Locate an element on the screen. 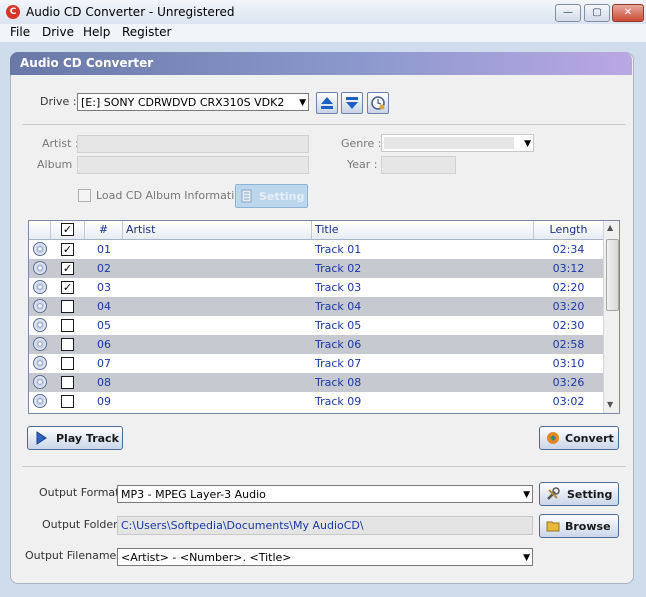 Image resolution: width=646 pixels, height=597 pixels. minimize-button: — is located at coordinates (568, 13).